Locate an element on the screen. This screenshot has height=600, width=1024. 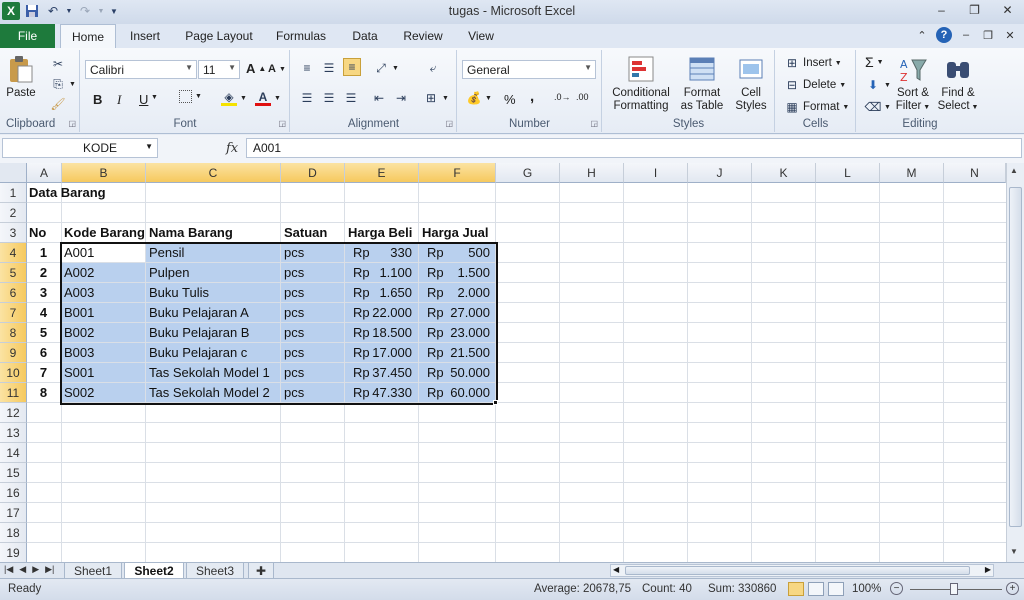
grow-font-button: A ▲ is located at coordinates (256, 68).